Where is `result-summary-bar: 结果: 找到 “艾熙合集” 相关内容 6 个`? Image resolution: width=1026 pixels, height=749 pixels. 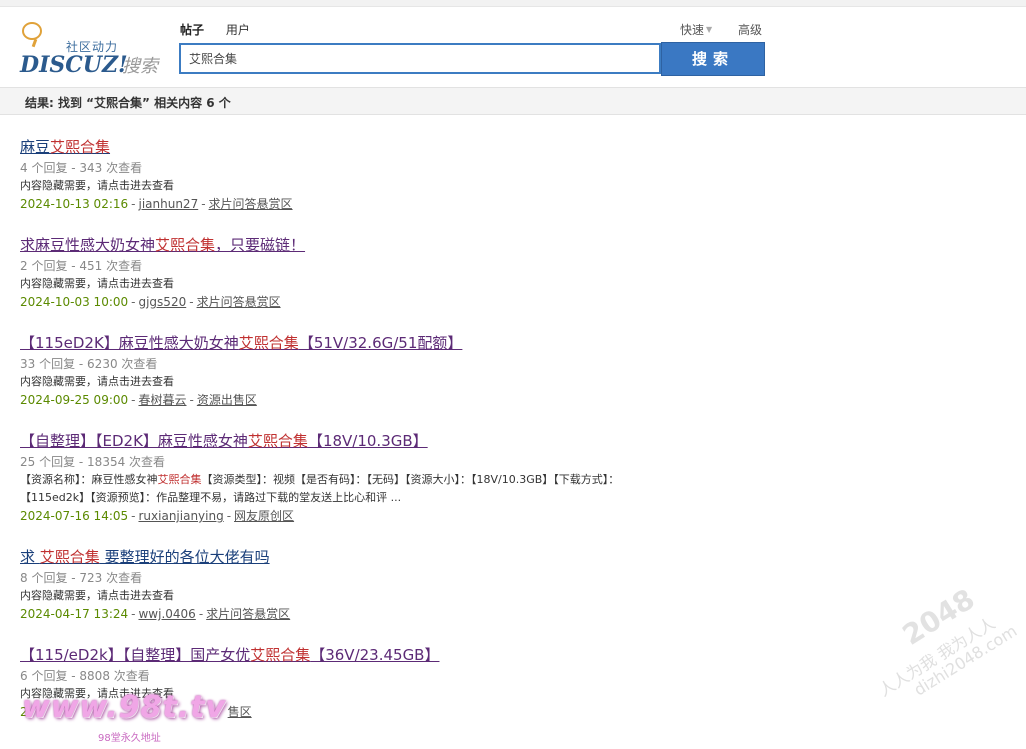 result-summary-bar: 结果: 找到 “艾熙合集” 相关内容 6 个 is located at coordinates (513, 101).